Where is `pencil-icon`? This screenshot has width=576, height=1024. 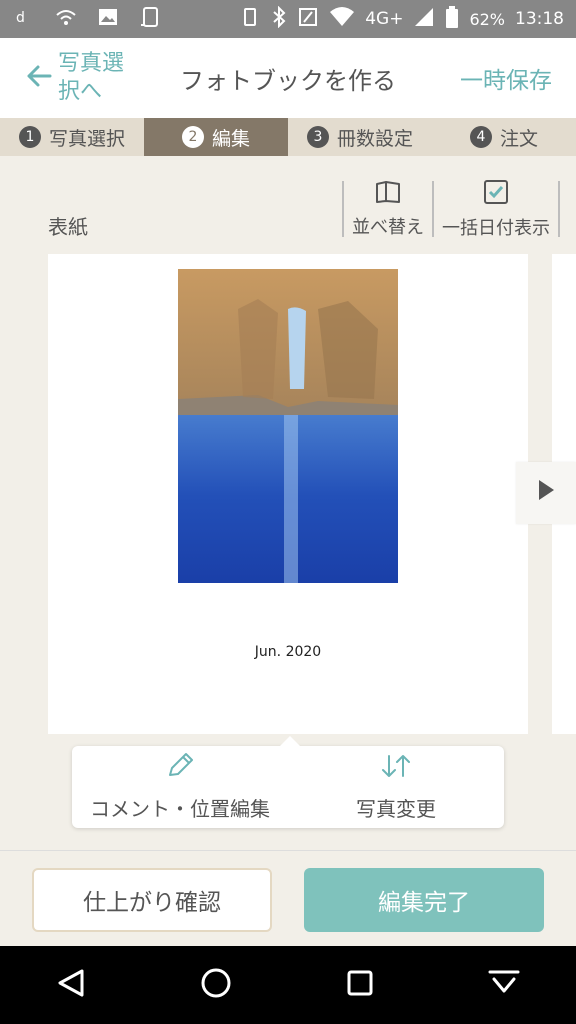 pencil-icon is located at coordinates (180, 768).